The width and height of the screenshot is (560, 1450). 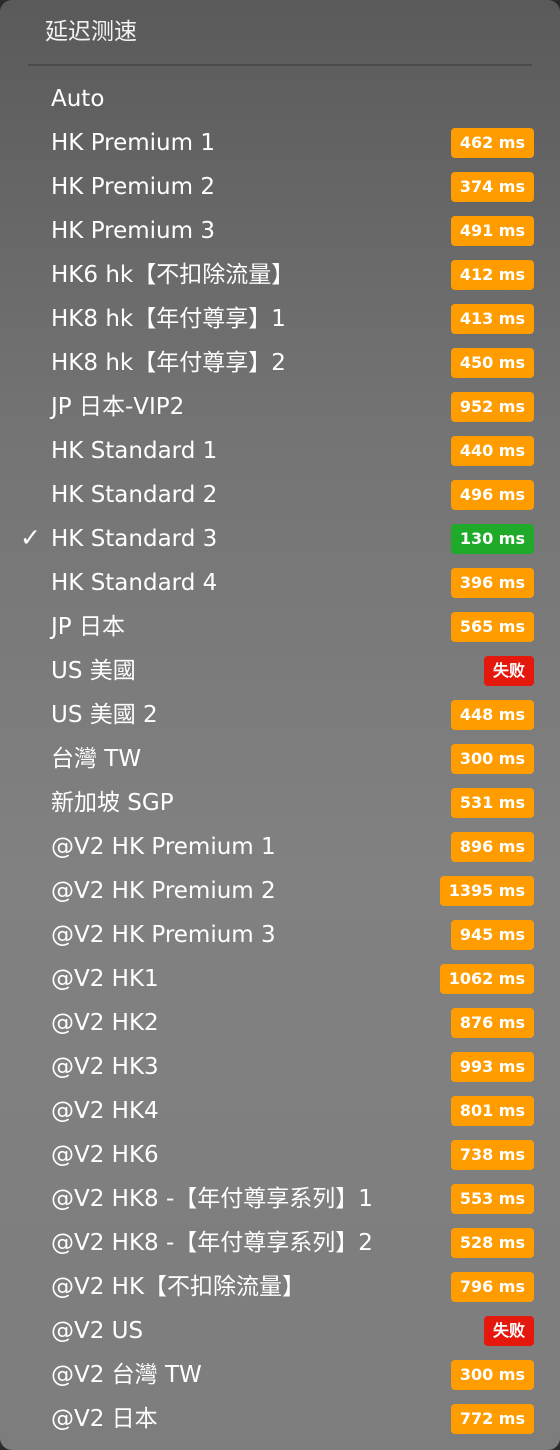 I want to click on proxy-item-label: @V2 HK Premium 2, so click(x=163, y=891).